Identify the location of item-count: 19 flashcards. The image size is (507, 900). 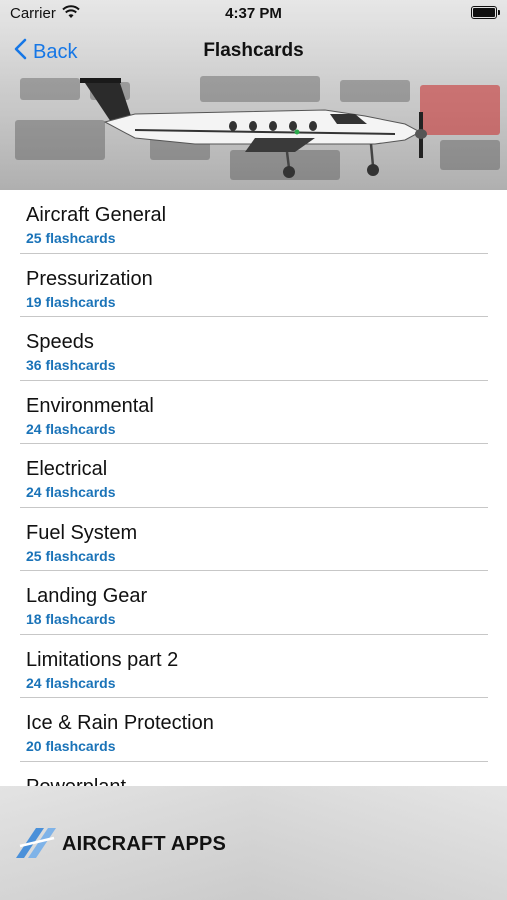
(71, 301).